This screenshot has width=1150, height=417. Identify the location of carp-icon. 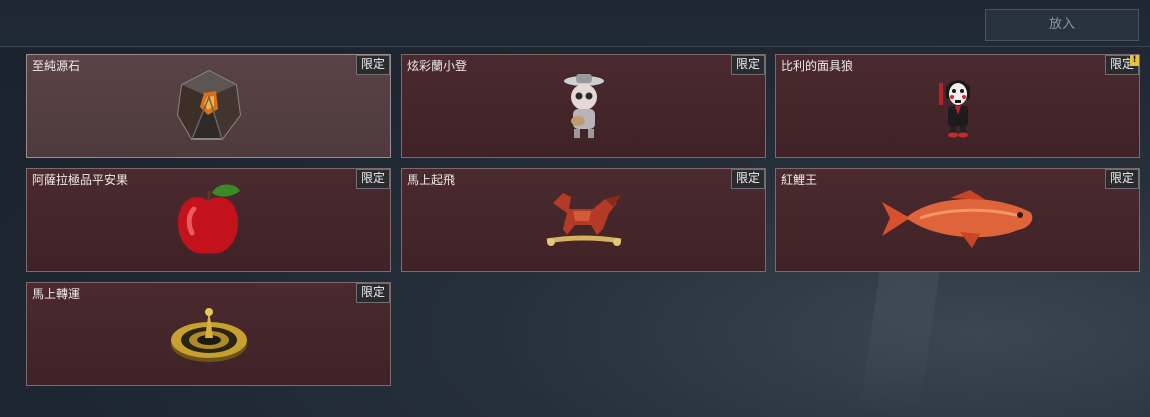
(956, 219).